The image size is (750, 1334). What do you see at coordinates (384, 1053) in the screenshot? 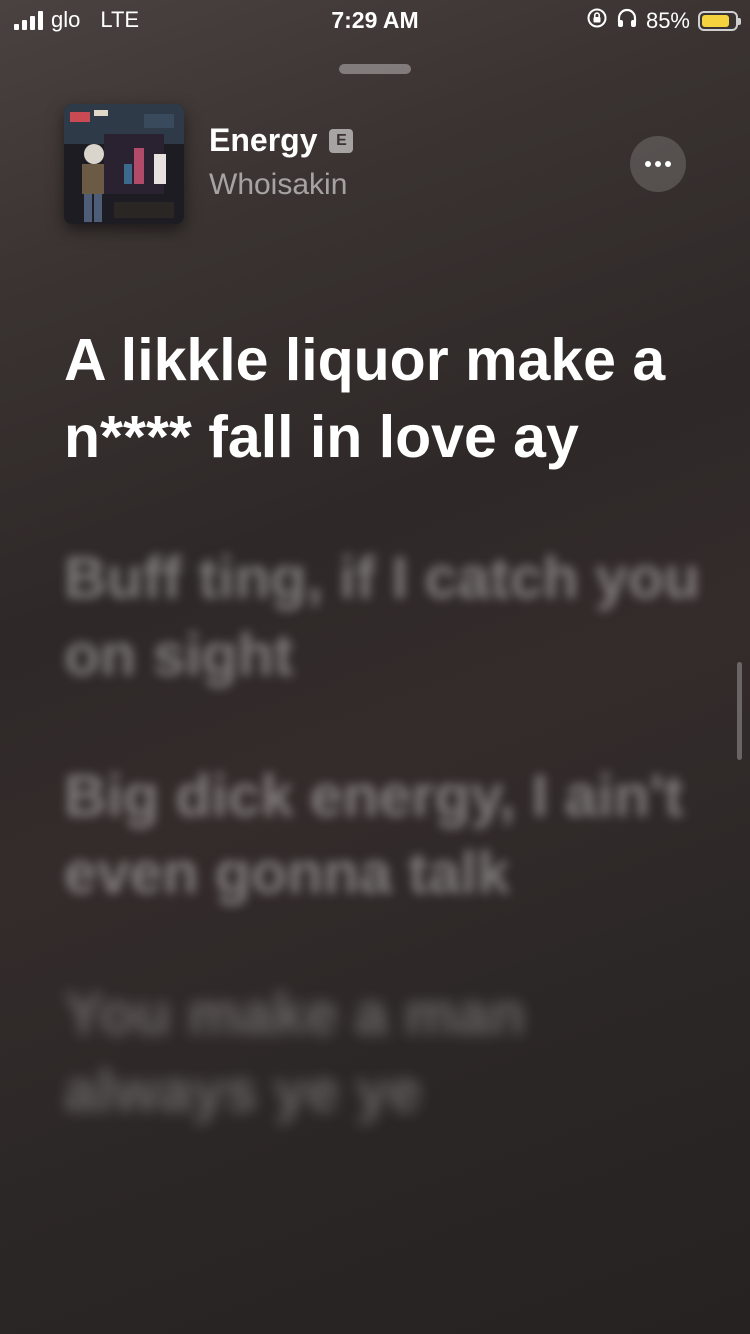
I see `lyric-line: You make a man always ye ye` at bounding box center [384, 1053].